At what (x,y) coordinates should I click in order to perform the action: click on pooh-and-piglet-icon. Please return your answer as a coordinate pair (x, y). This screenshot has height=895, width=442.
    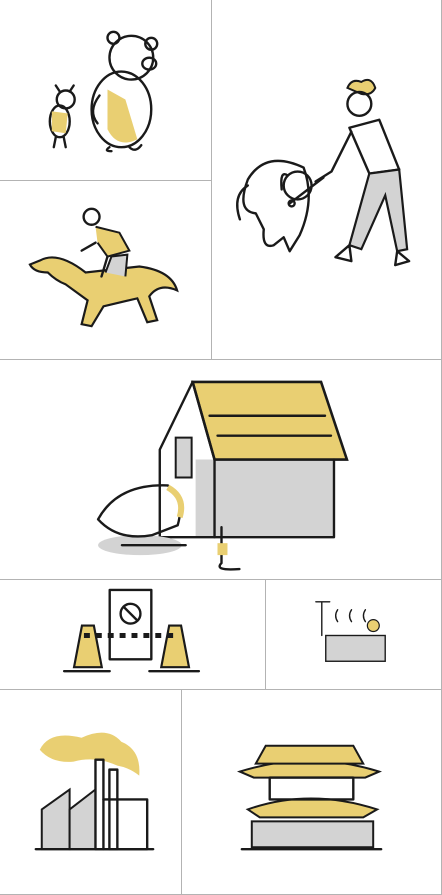
    Looking at the image, I should click on (103, 91).